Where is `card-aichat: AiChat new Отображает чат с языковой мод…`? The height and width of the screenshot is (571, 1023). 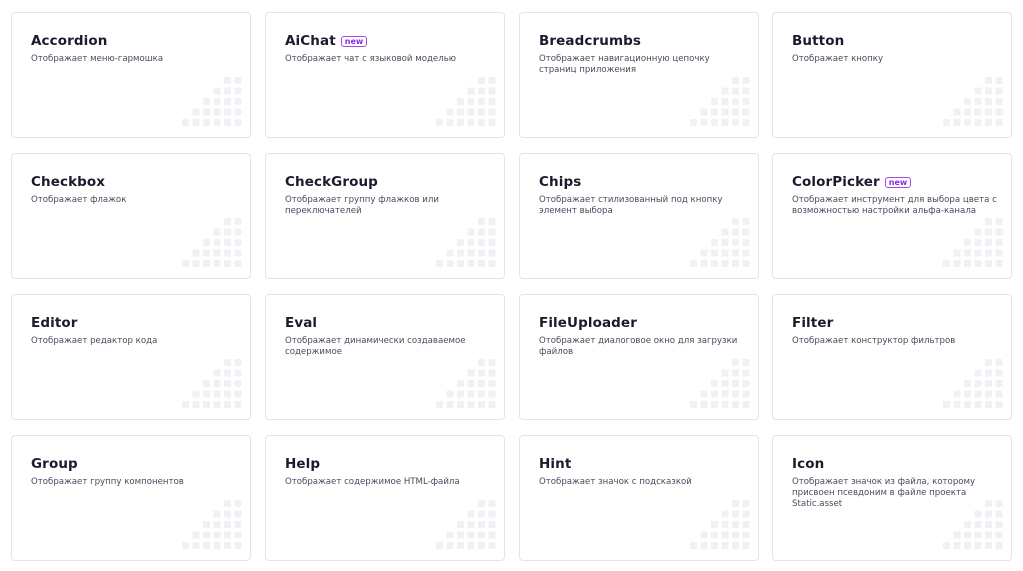 card-aichat: AiChat new Отображает чат с языковой мод… is located at coordinates (385, 75).